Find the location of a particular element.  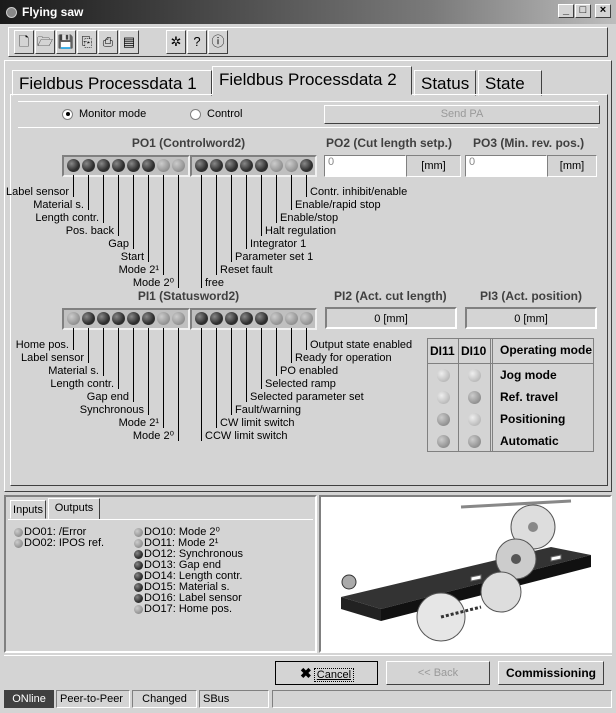

pi2-title: PI2 (Act. cut length) is located at coordinates (390, 296).